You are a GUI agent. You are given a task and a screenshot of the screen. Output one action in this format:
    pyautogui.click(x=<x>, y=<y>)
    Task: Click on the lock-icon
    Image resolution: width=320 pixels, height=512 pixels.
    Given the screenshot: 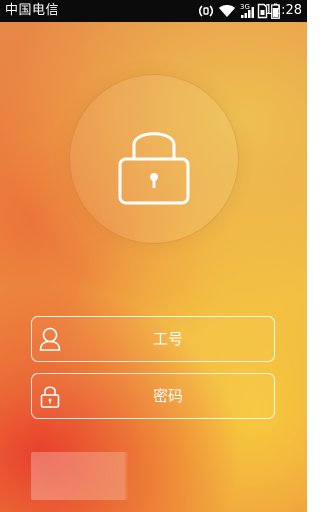 What is the action you would take?
    pyautogui.click(x=50, y=397)
    